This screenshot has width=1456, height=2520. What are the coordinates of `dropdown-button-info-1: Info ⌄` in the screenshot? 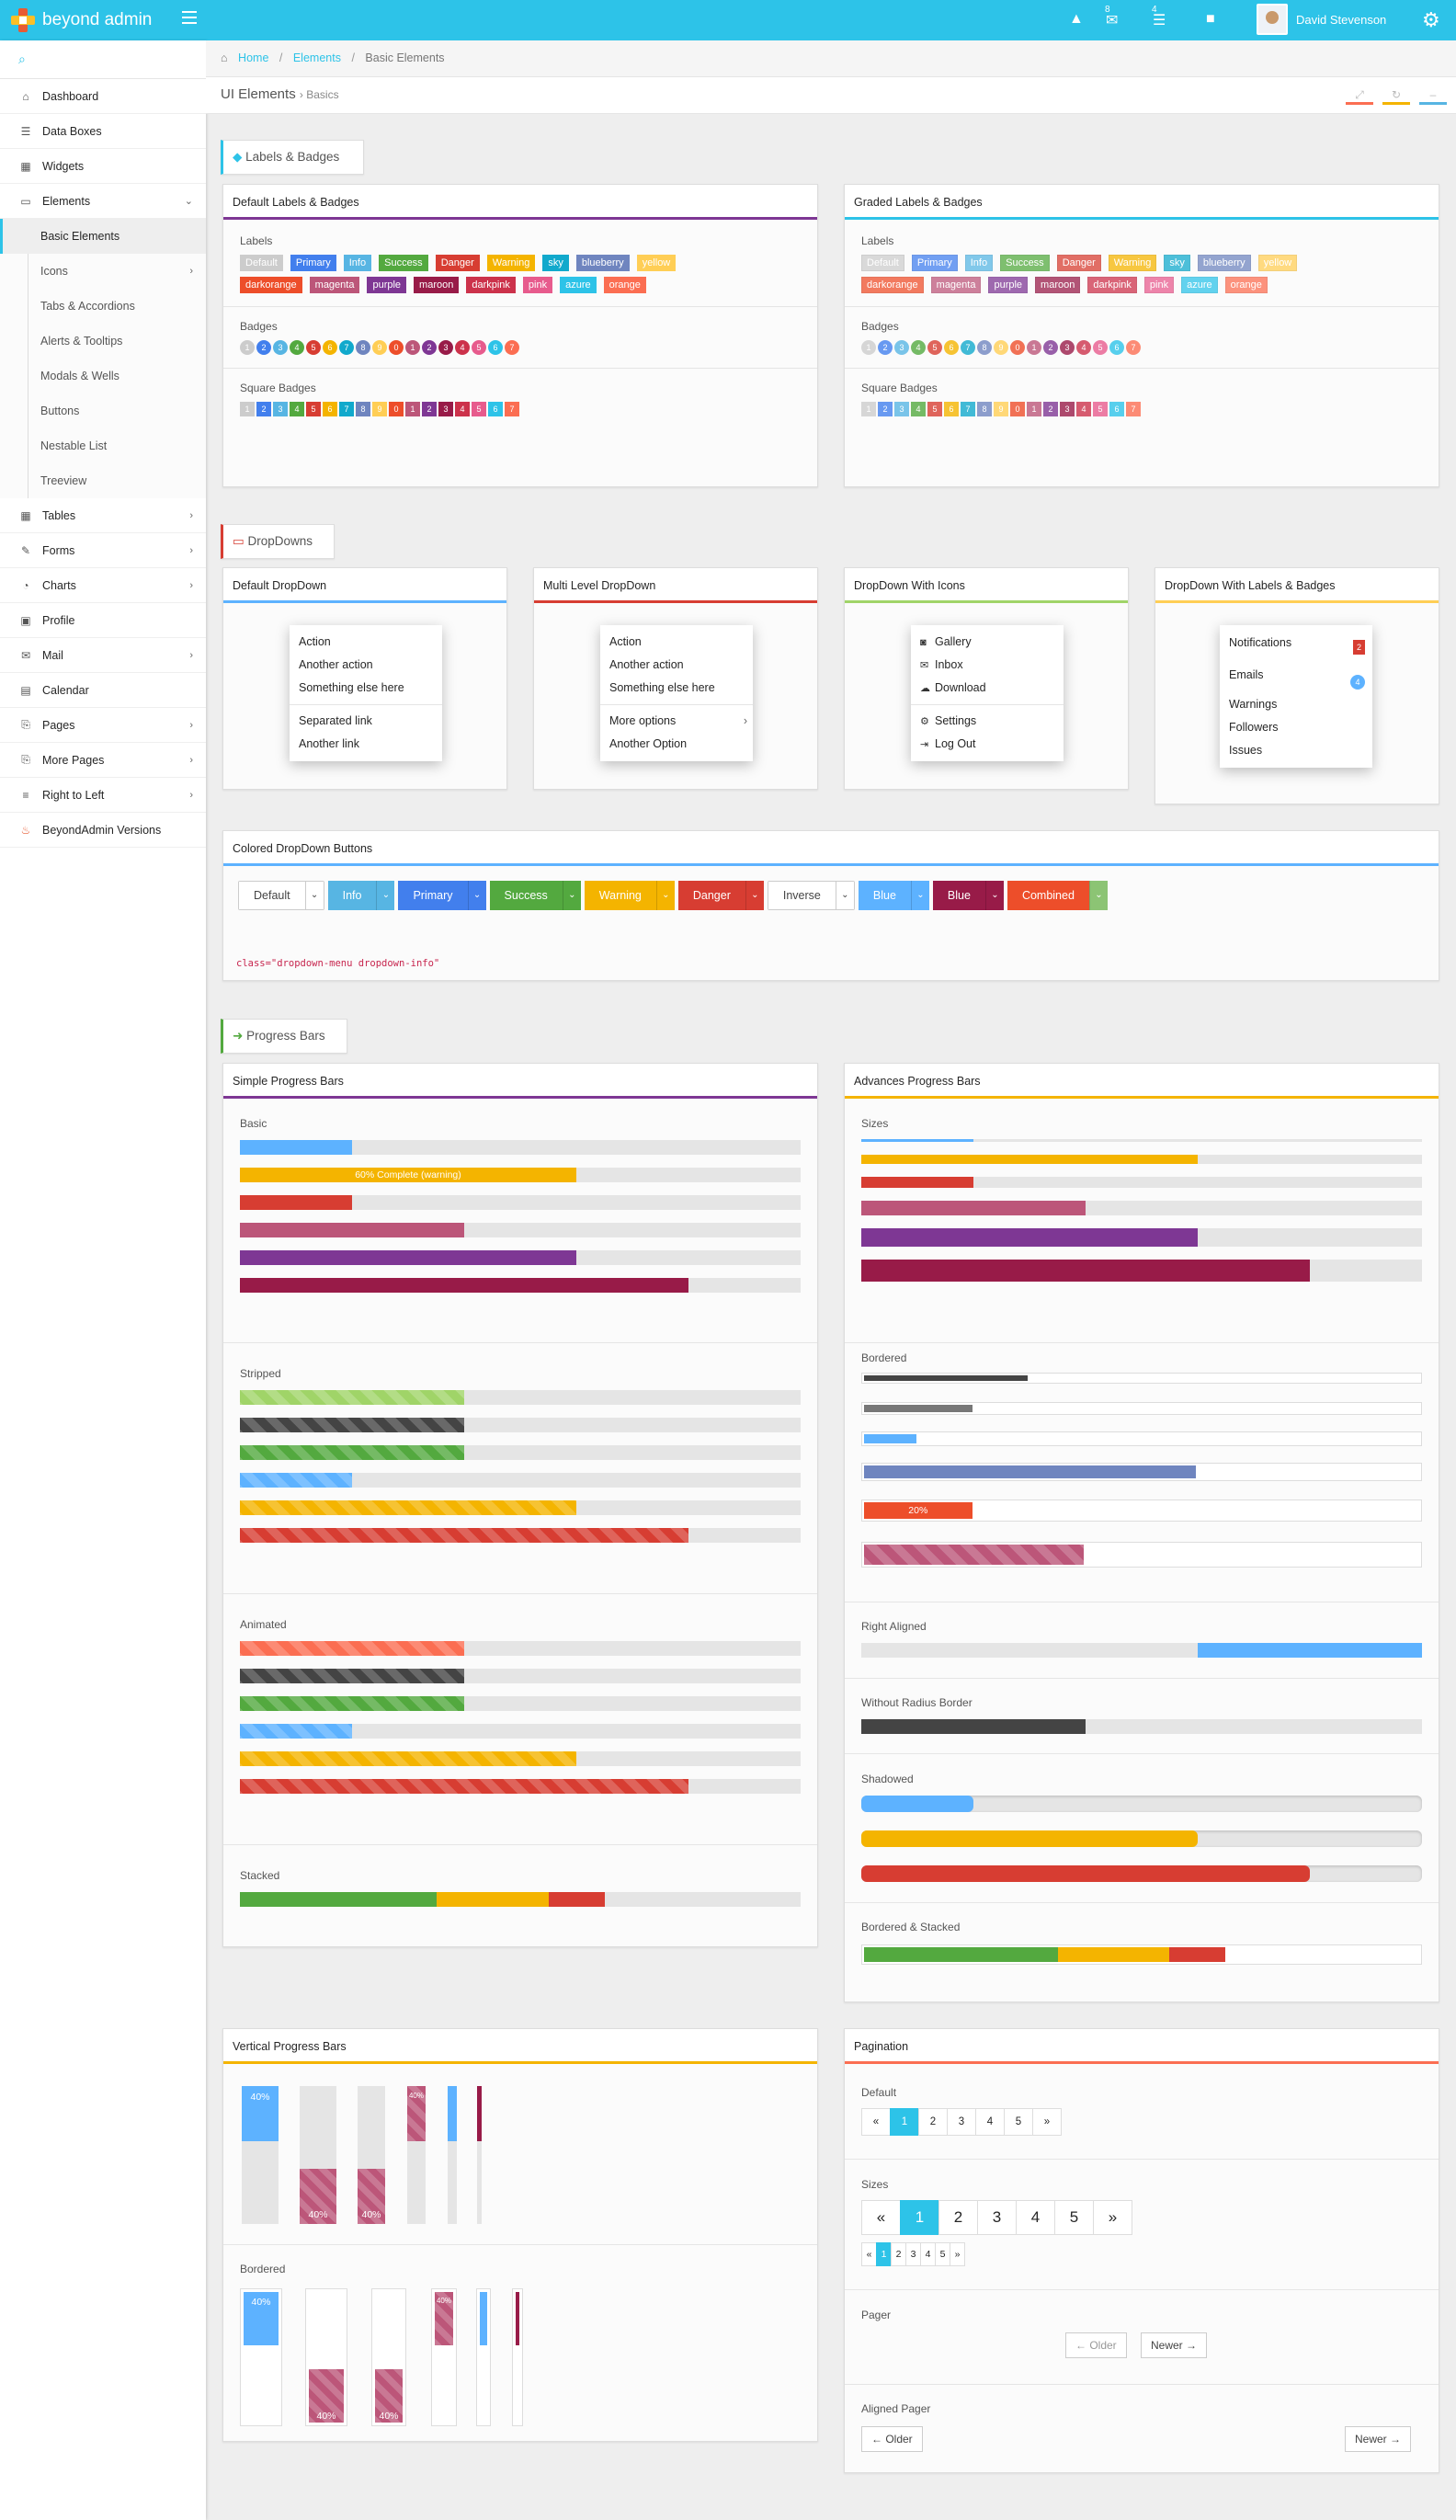 It's located at (361, 895).